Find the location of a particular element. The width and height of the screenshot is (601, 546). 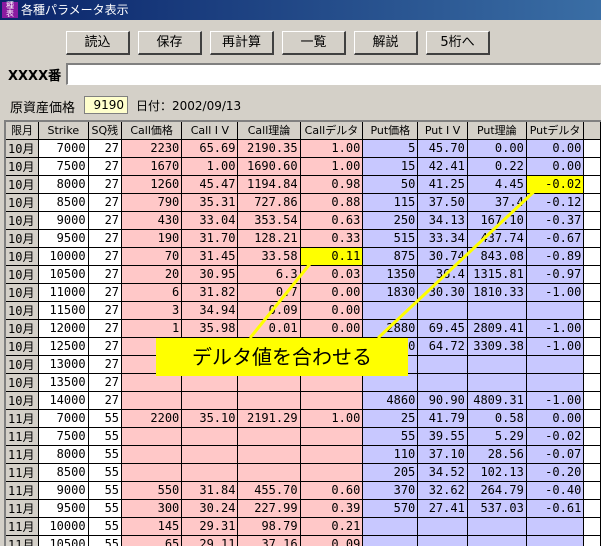

call-iv-cell: 29.11 is located at coordinates (210, 540).